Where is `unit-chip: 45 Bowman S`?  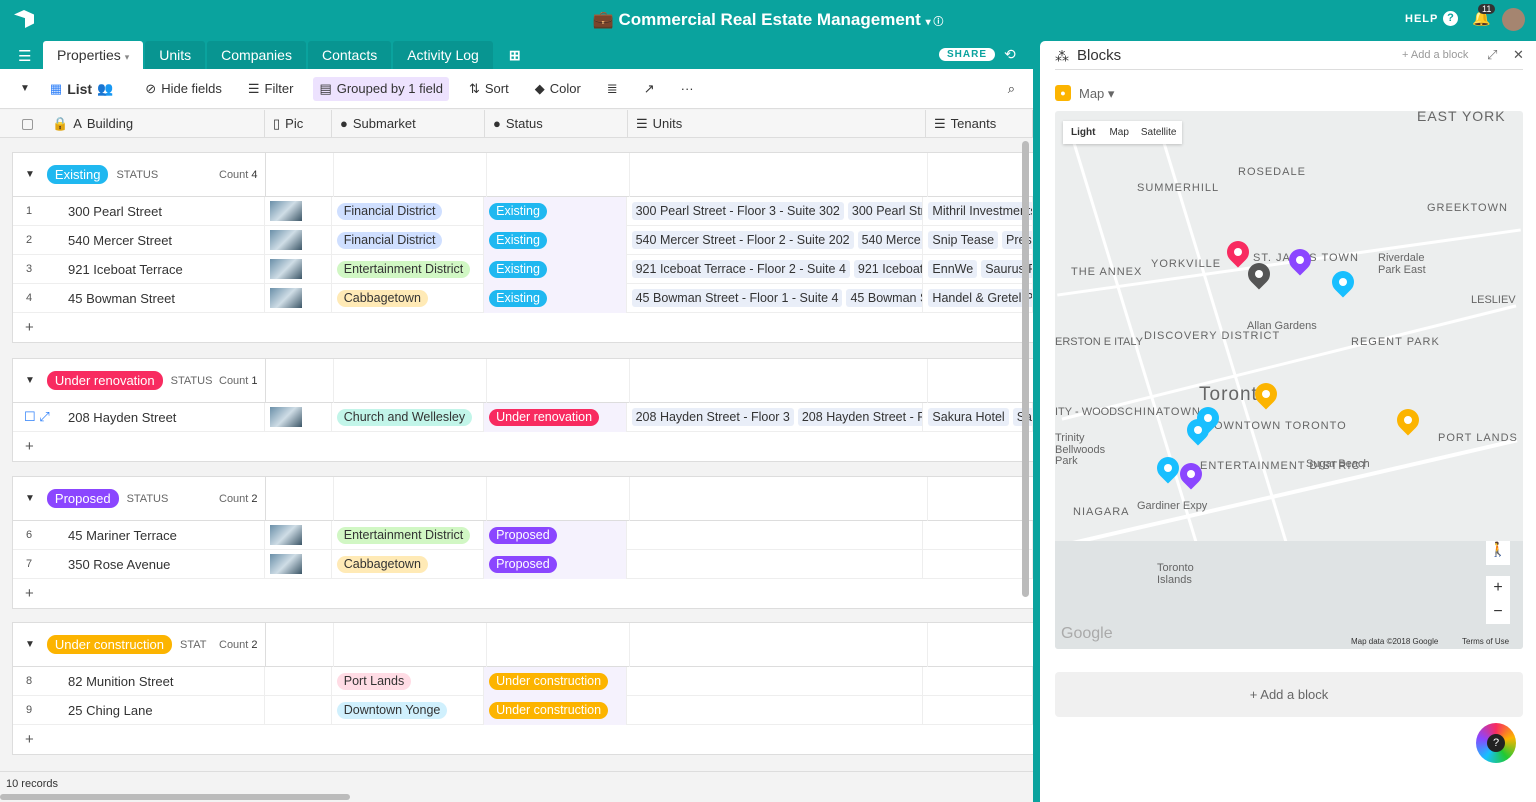
unit-chip: 45 Bowman S is located at coordinates (884, 298).